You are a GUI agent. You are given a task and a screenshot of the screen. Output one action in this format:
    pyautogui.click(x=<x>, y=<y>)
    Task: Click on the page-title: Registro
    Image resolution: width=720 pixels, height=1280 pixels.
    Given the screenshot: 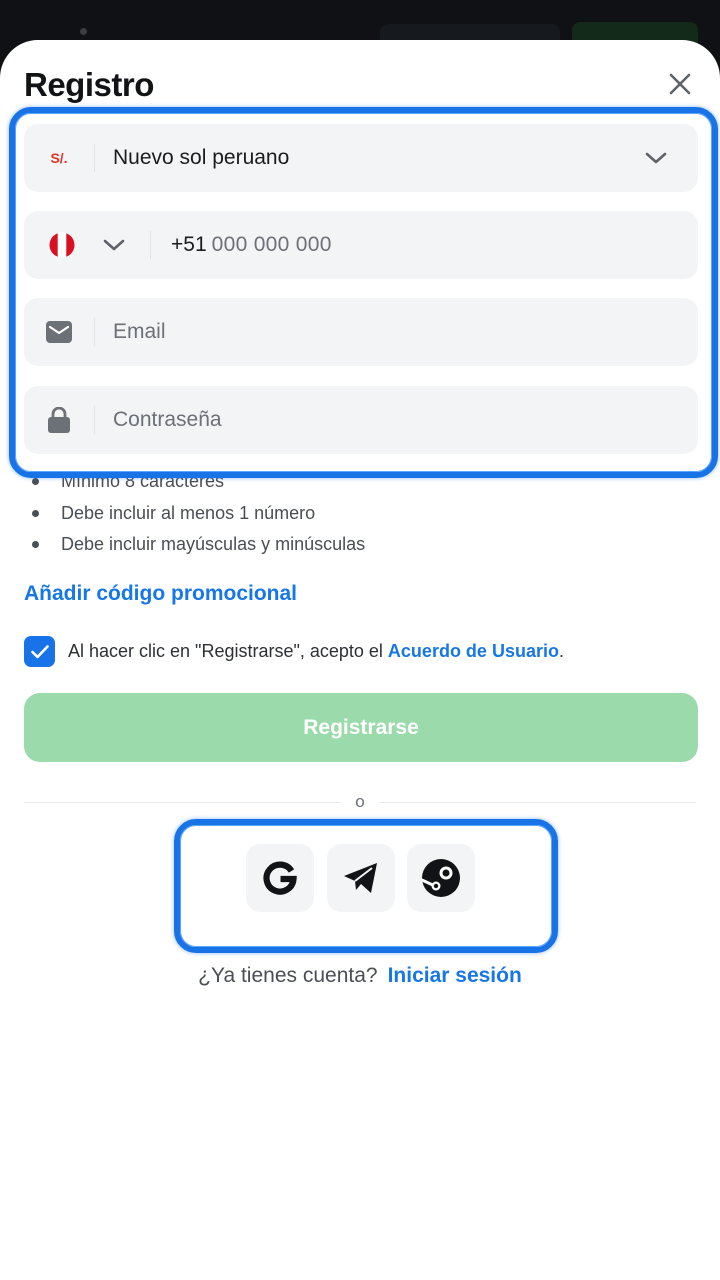 What is the action you would take?
    pyautogui.click(x=89, y=84)
    